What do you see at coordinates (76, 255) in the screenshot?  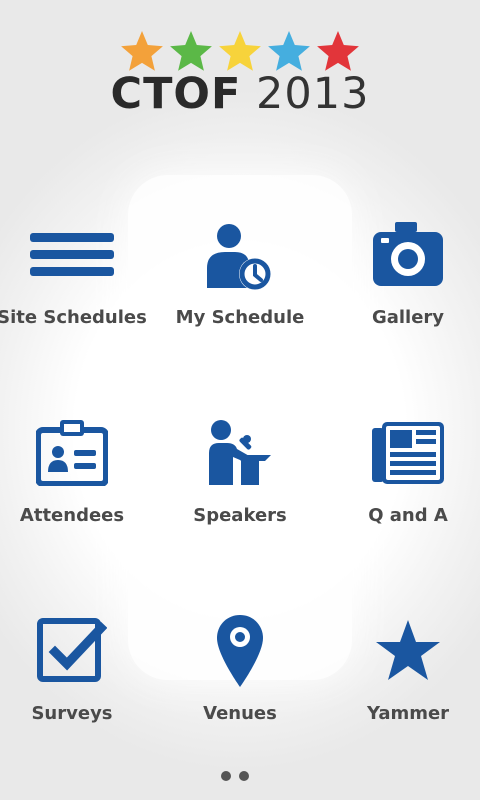 I see `list-icon` at bounding box center [76, 255].